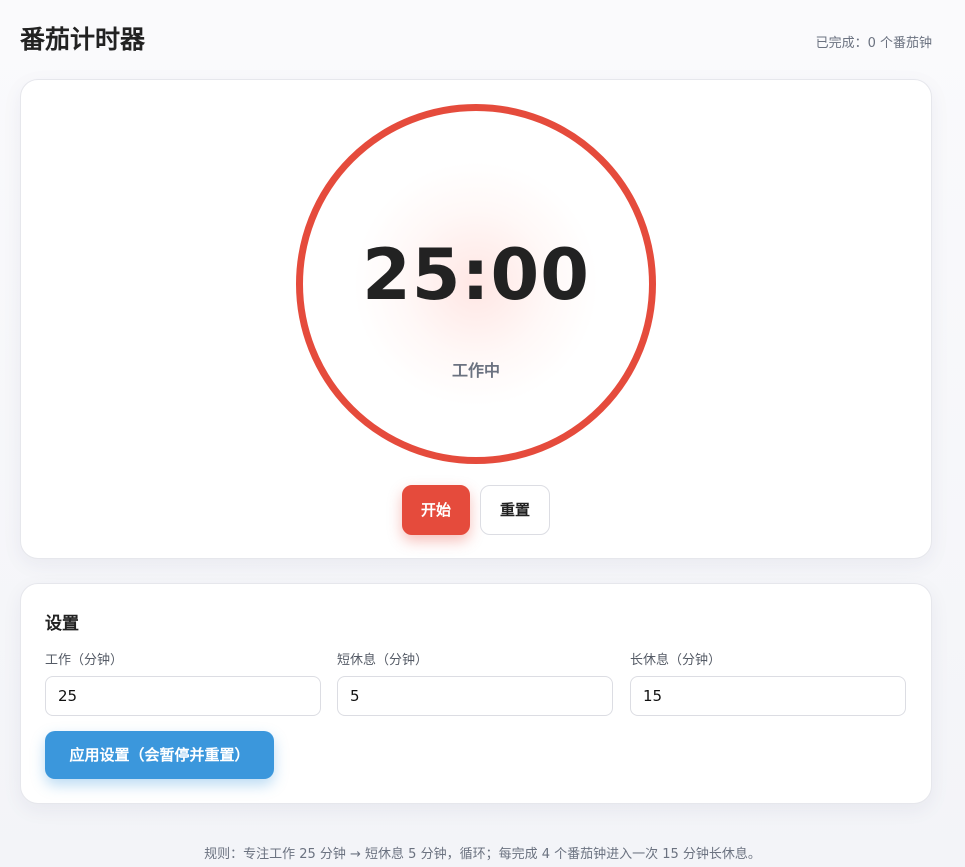 This screenshot has width=965, height=867. I want to click on completed-count: 已完成：0 个番茄钟, so click(873, 43).